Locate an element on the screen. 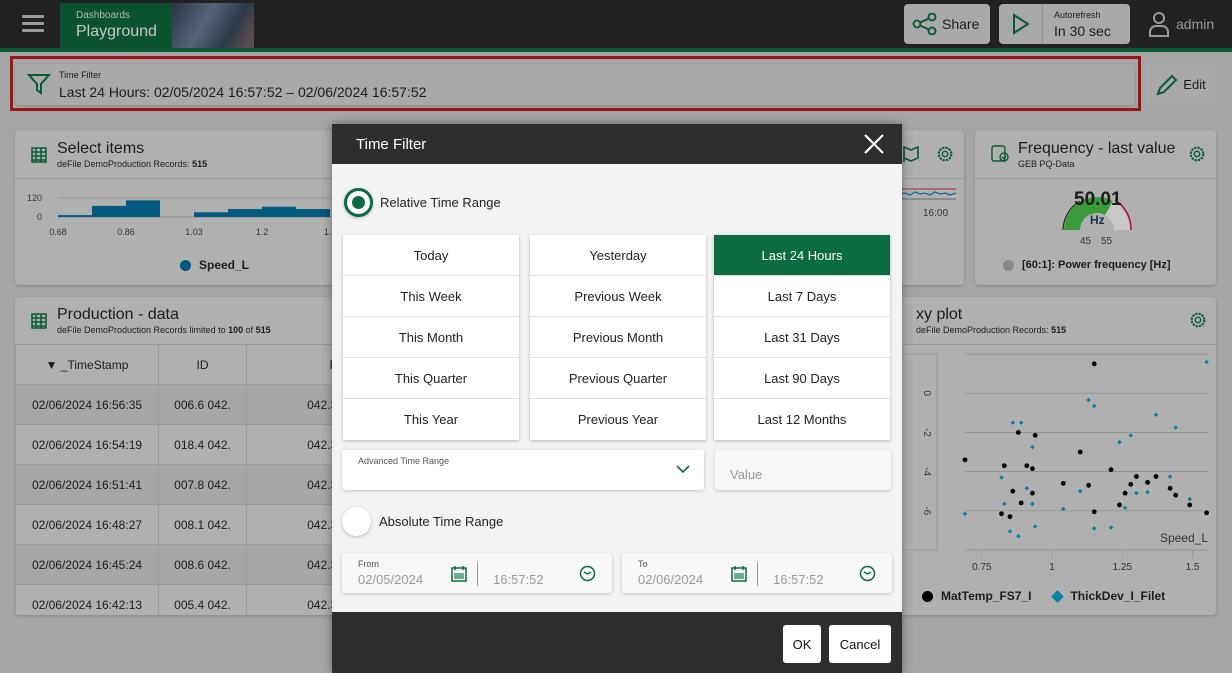  preset-option: This Week is located at coordinates (431, 296).